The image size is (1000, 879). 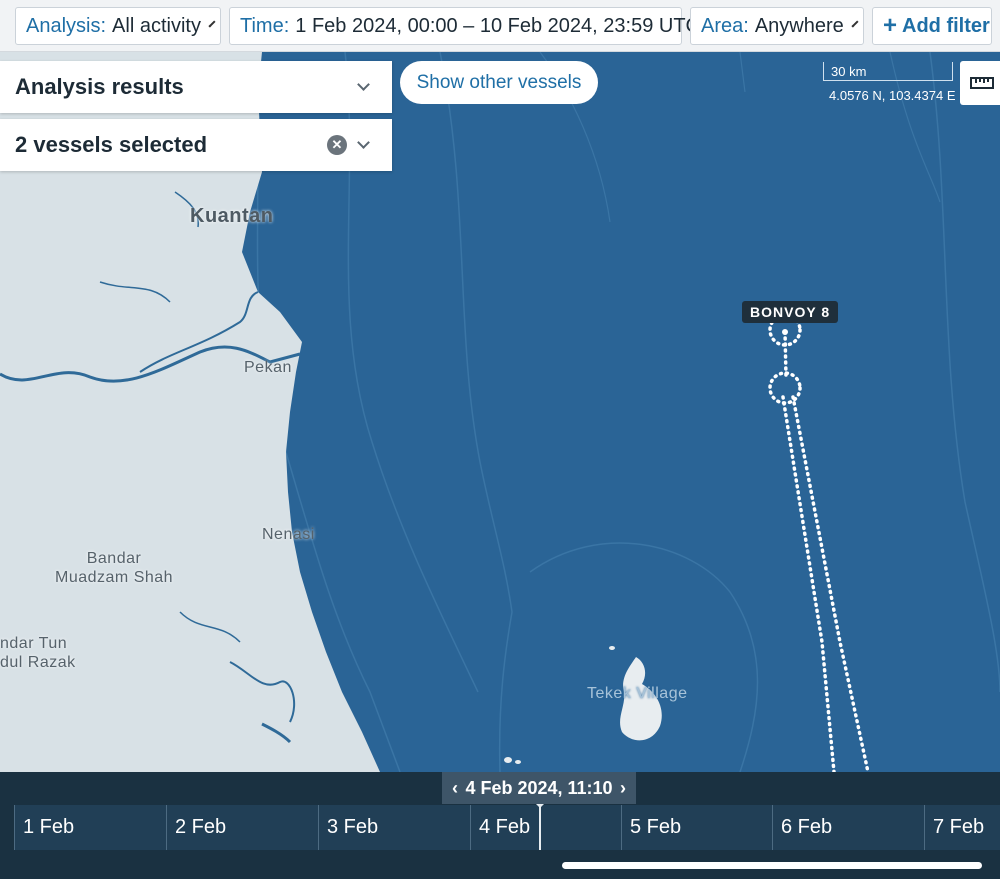 I want to click on current-time-label: 4 Feb 2024, 11:10, so click(x=539, y=787).